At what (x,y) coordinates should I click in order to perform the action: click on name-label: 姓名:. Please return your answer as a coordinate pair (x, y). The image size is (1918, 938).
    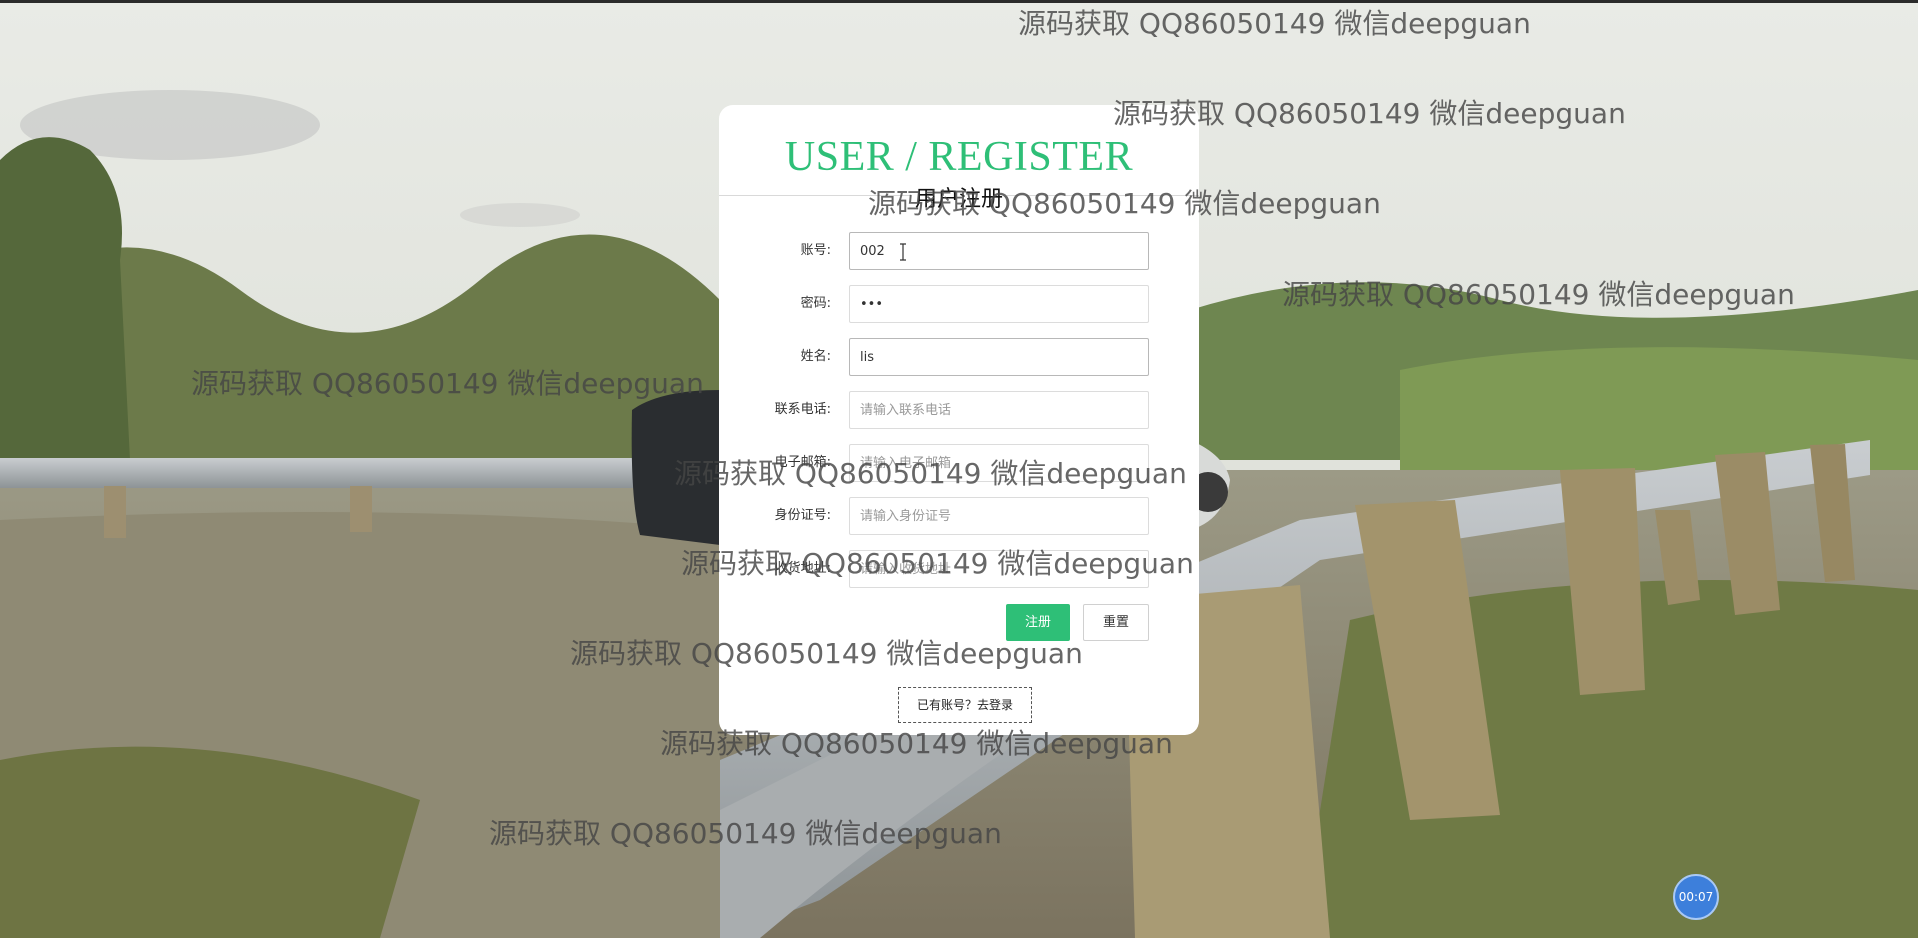
    Looking at the image, I should click on (815, 356).